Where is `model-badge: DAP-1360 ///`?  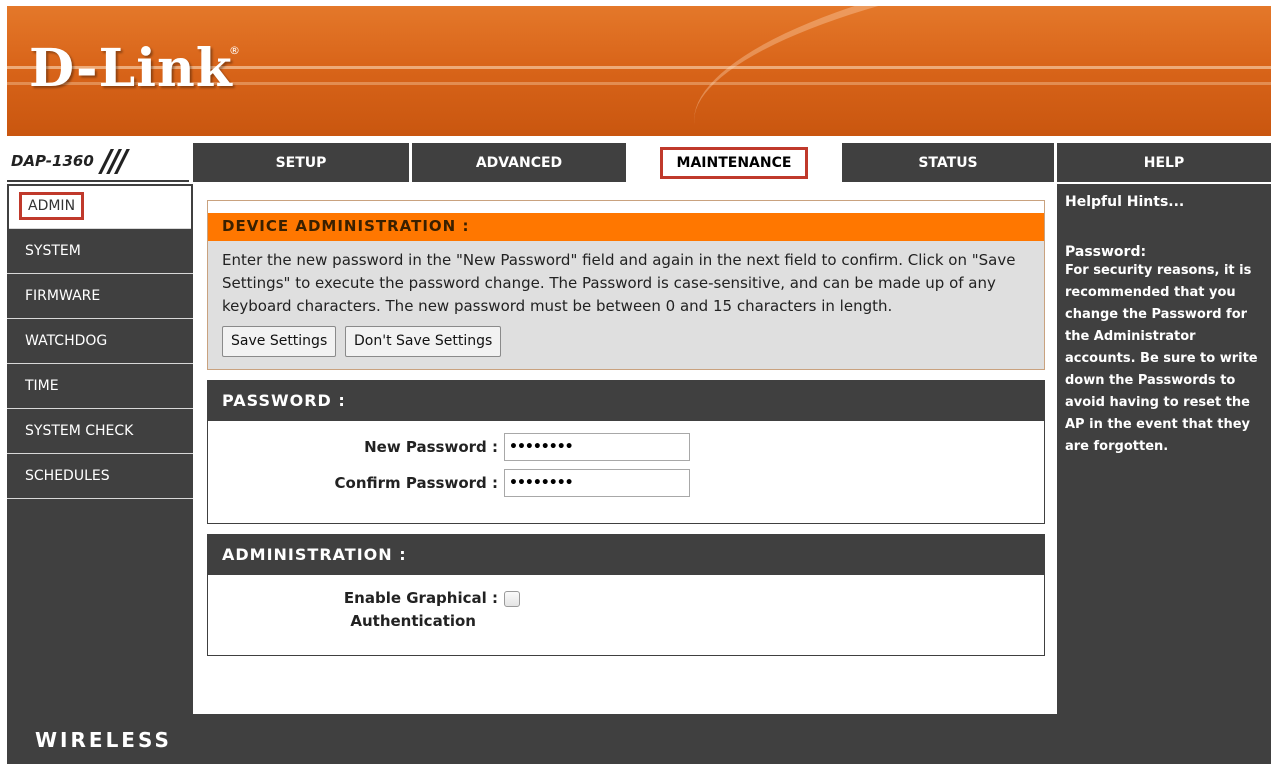
model-badge: DAP-1360 /// is located at coordinates (98, 161).